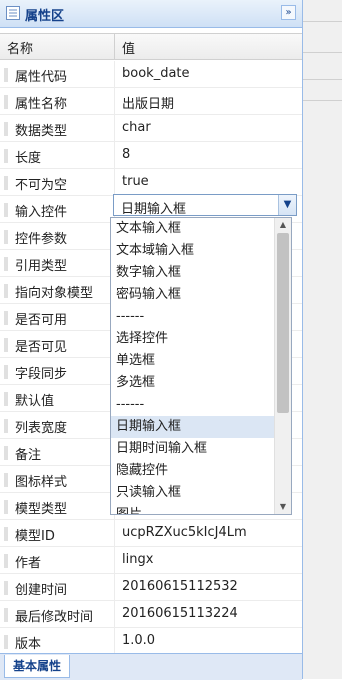  I want to click on property-name: 备注, so click(28, 455).